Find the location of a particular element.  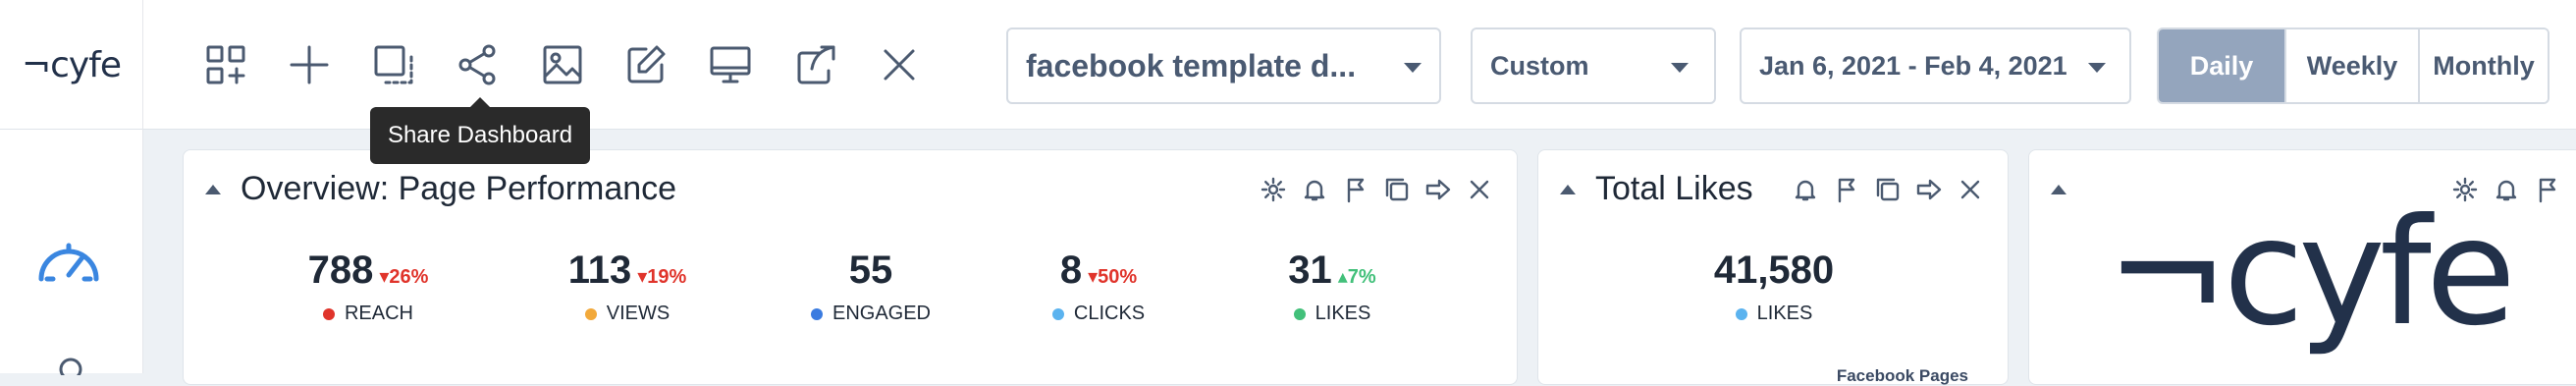

widget-title: Total Likes is located at coordinates (1674, 188).